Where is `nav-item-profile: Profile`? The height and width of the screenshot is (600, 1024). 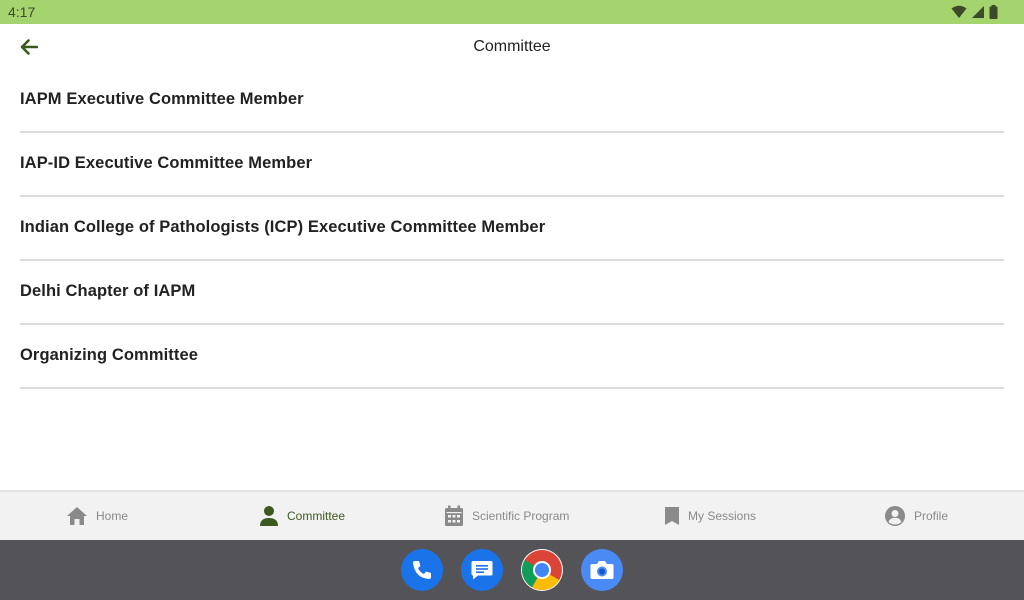 nav-item-profile: Profile is located at coordinates (916, 516).